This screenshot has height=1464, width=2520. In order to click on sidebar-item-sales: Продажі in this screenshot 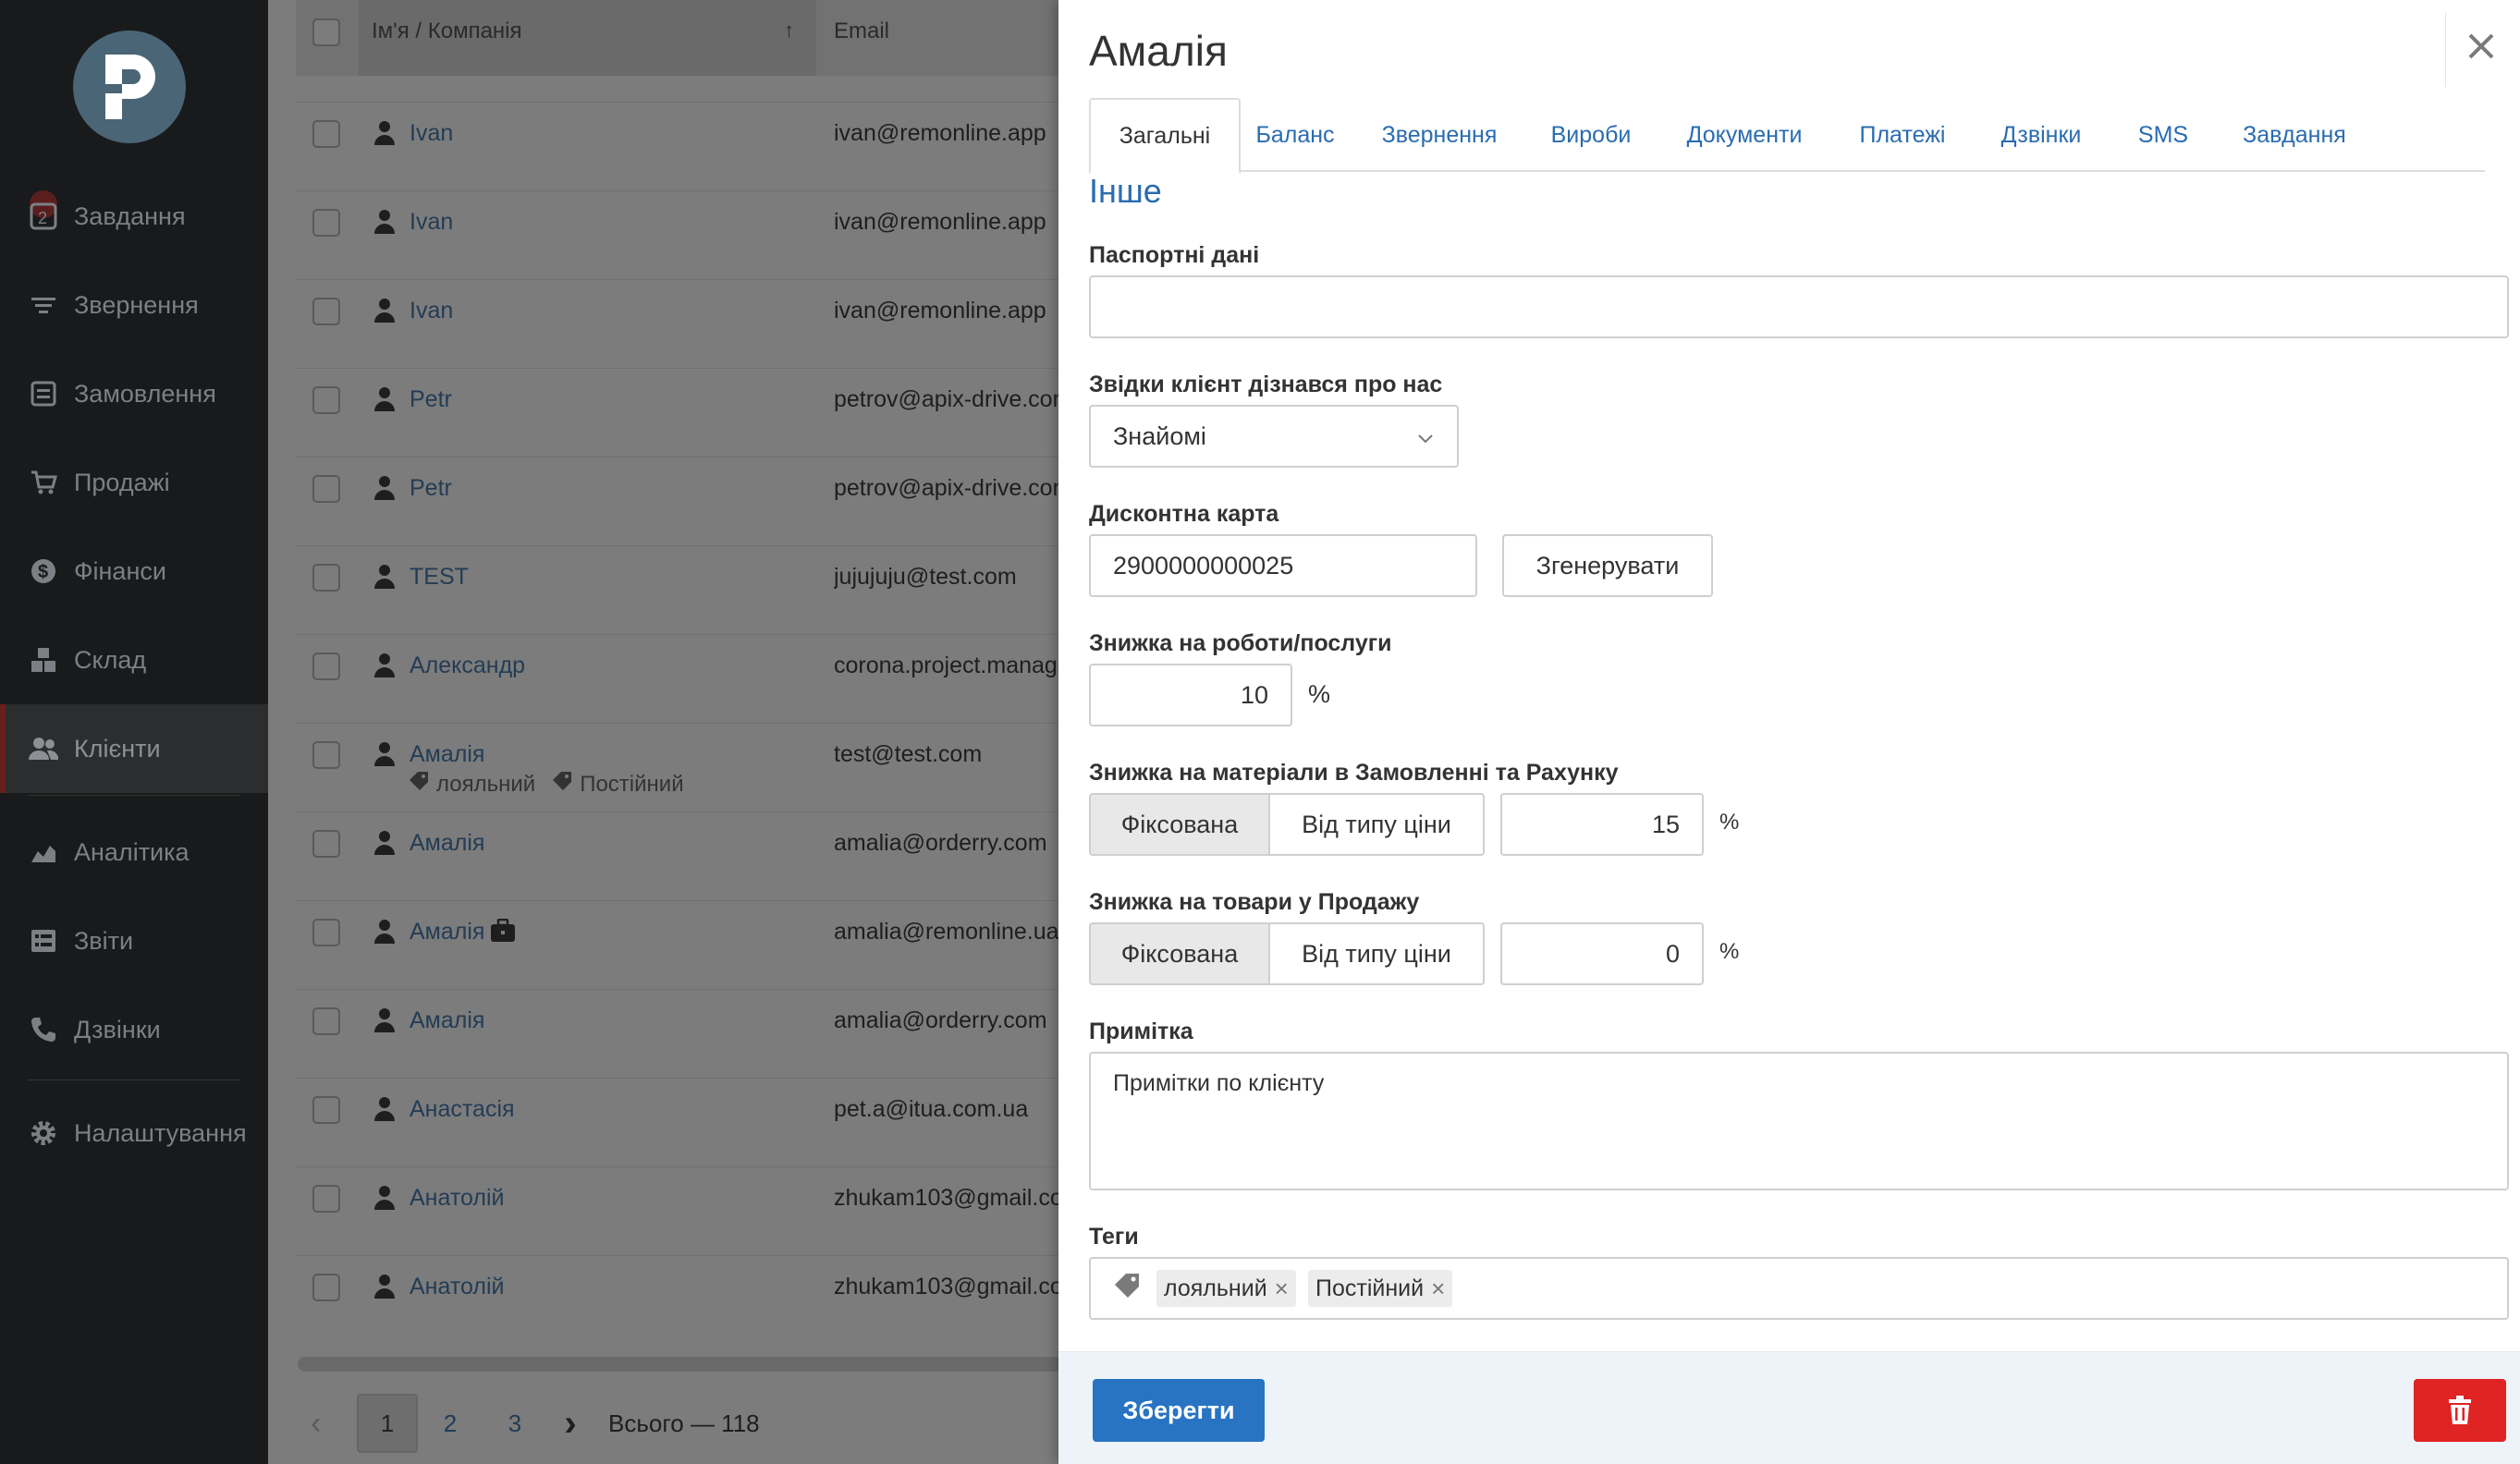, I will do `click(134, 483)`.